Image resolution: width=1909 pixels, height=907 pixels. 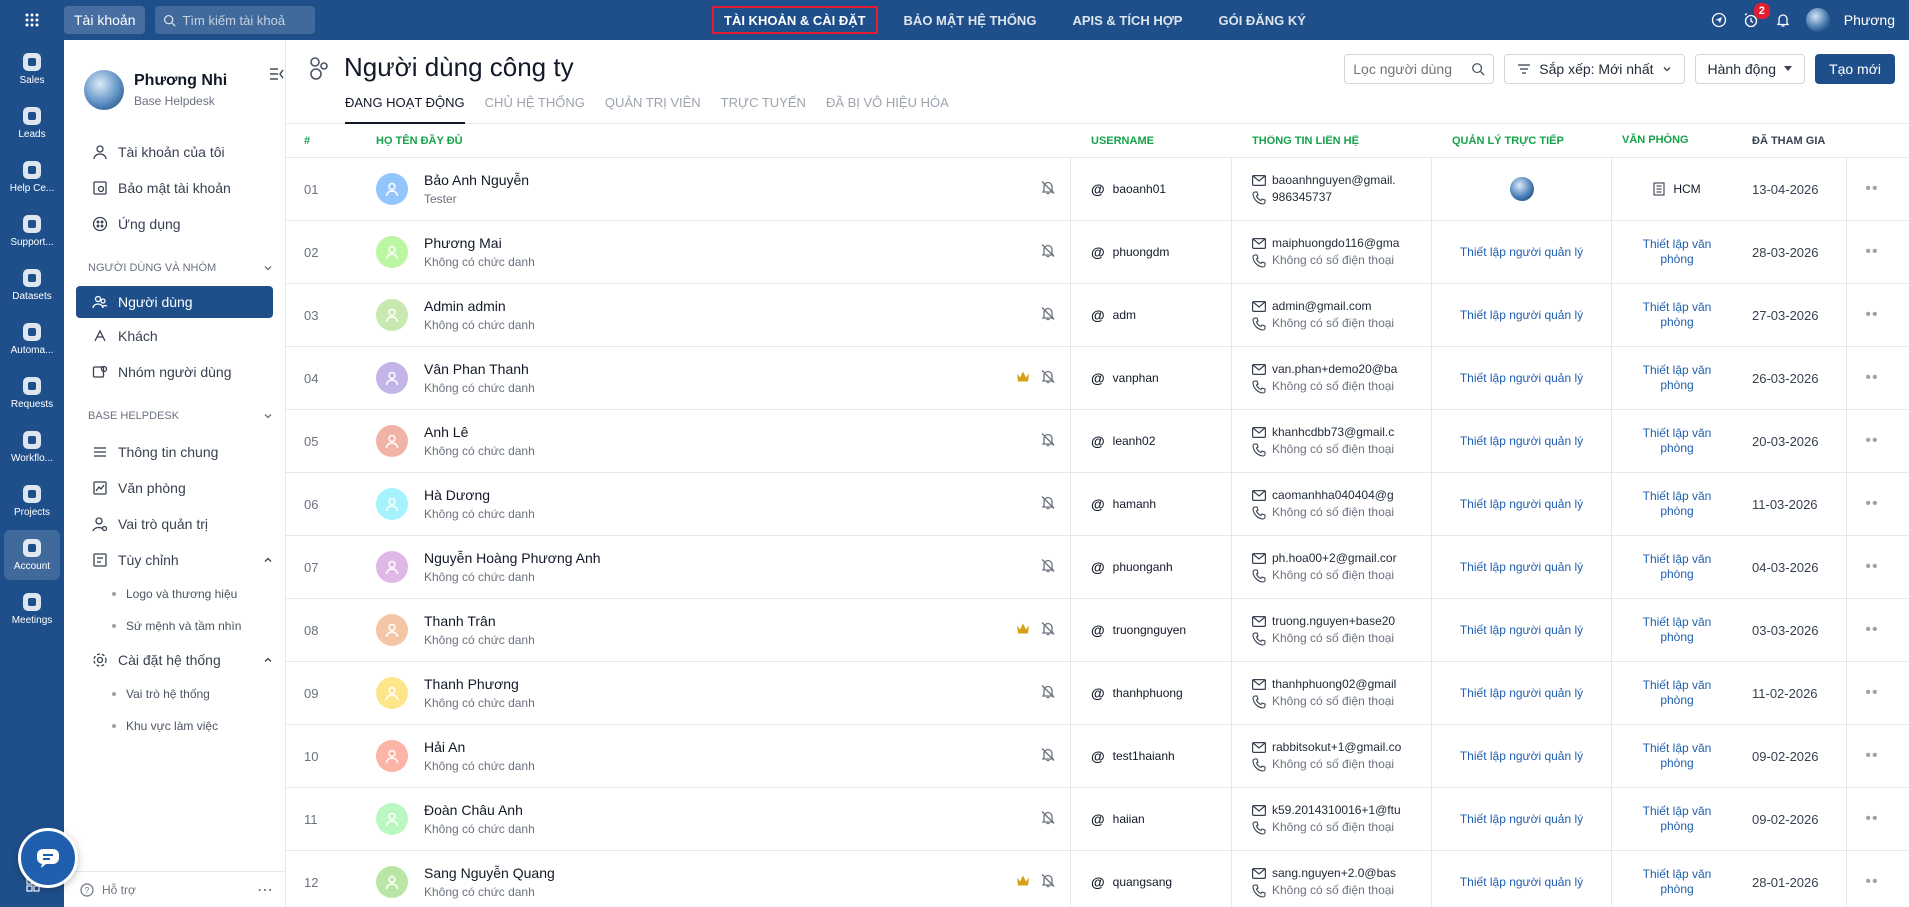 What do you see at coordinates (887, 108) in the screenshot?
I see `tab-disabled: ĐÃ BỊ VÔ HIỆU HÓA` at bounding box center [887, 108].